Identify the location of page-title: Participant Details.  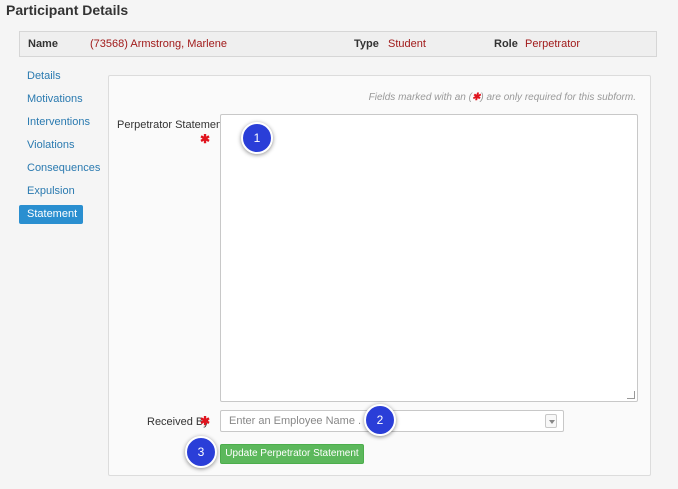
(67, 10).